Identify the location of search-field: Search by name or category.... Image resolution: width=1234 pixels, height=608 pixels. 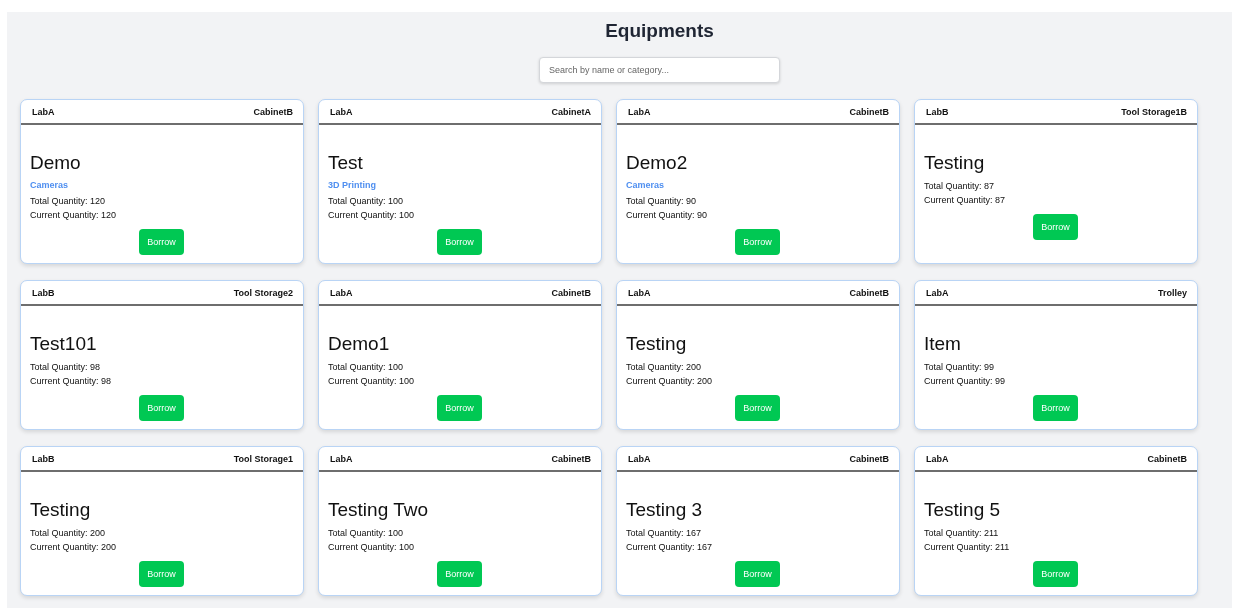
(659, 70).